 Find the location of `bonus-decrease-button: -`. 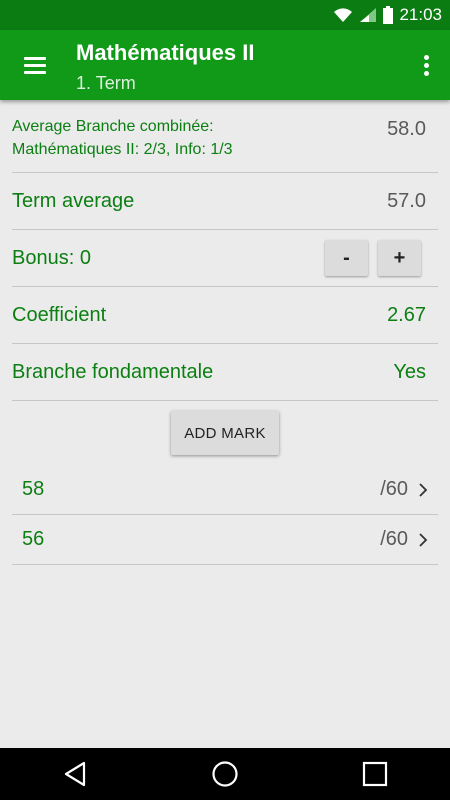

bonus-decrease-button: - is located at coordinates (346, 258).